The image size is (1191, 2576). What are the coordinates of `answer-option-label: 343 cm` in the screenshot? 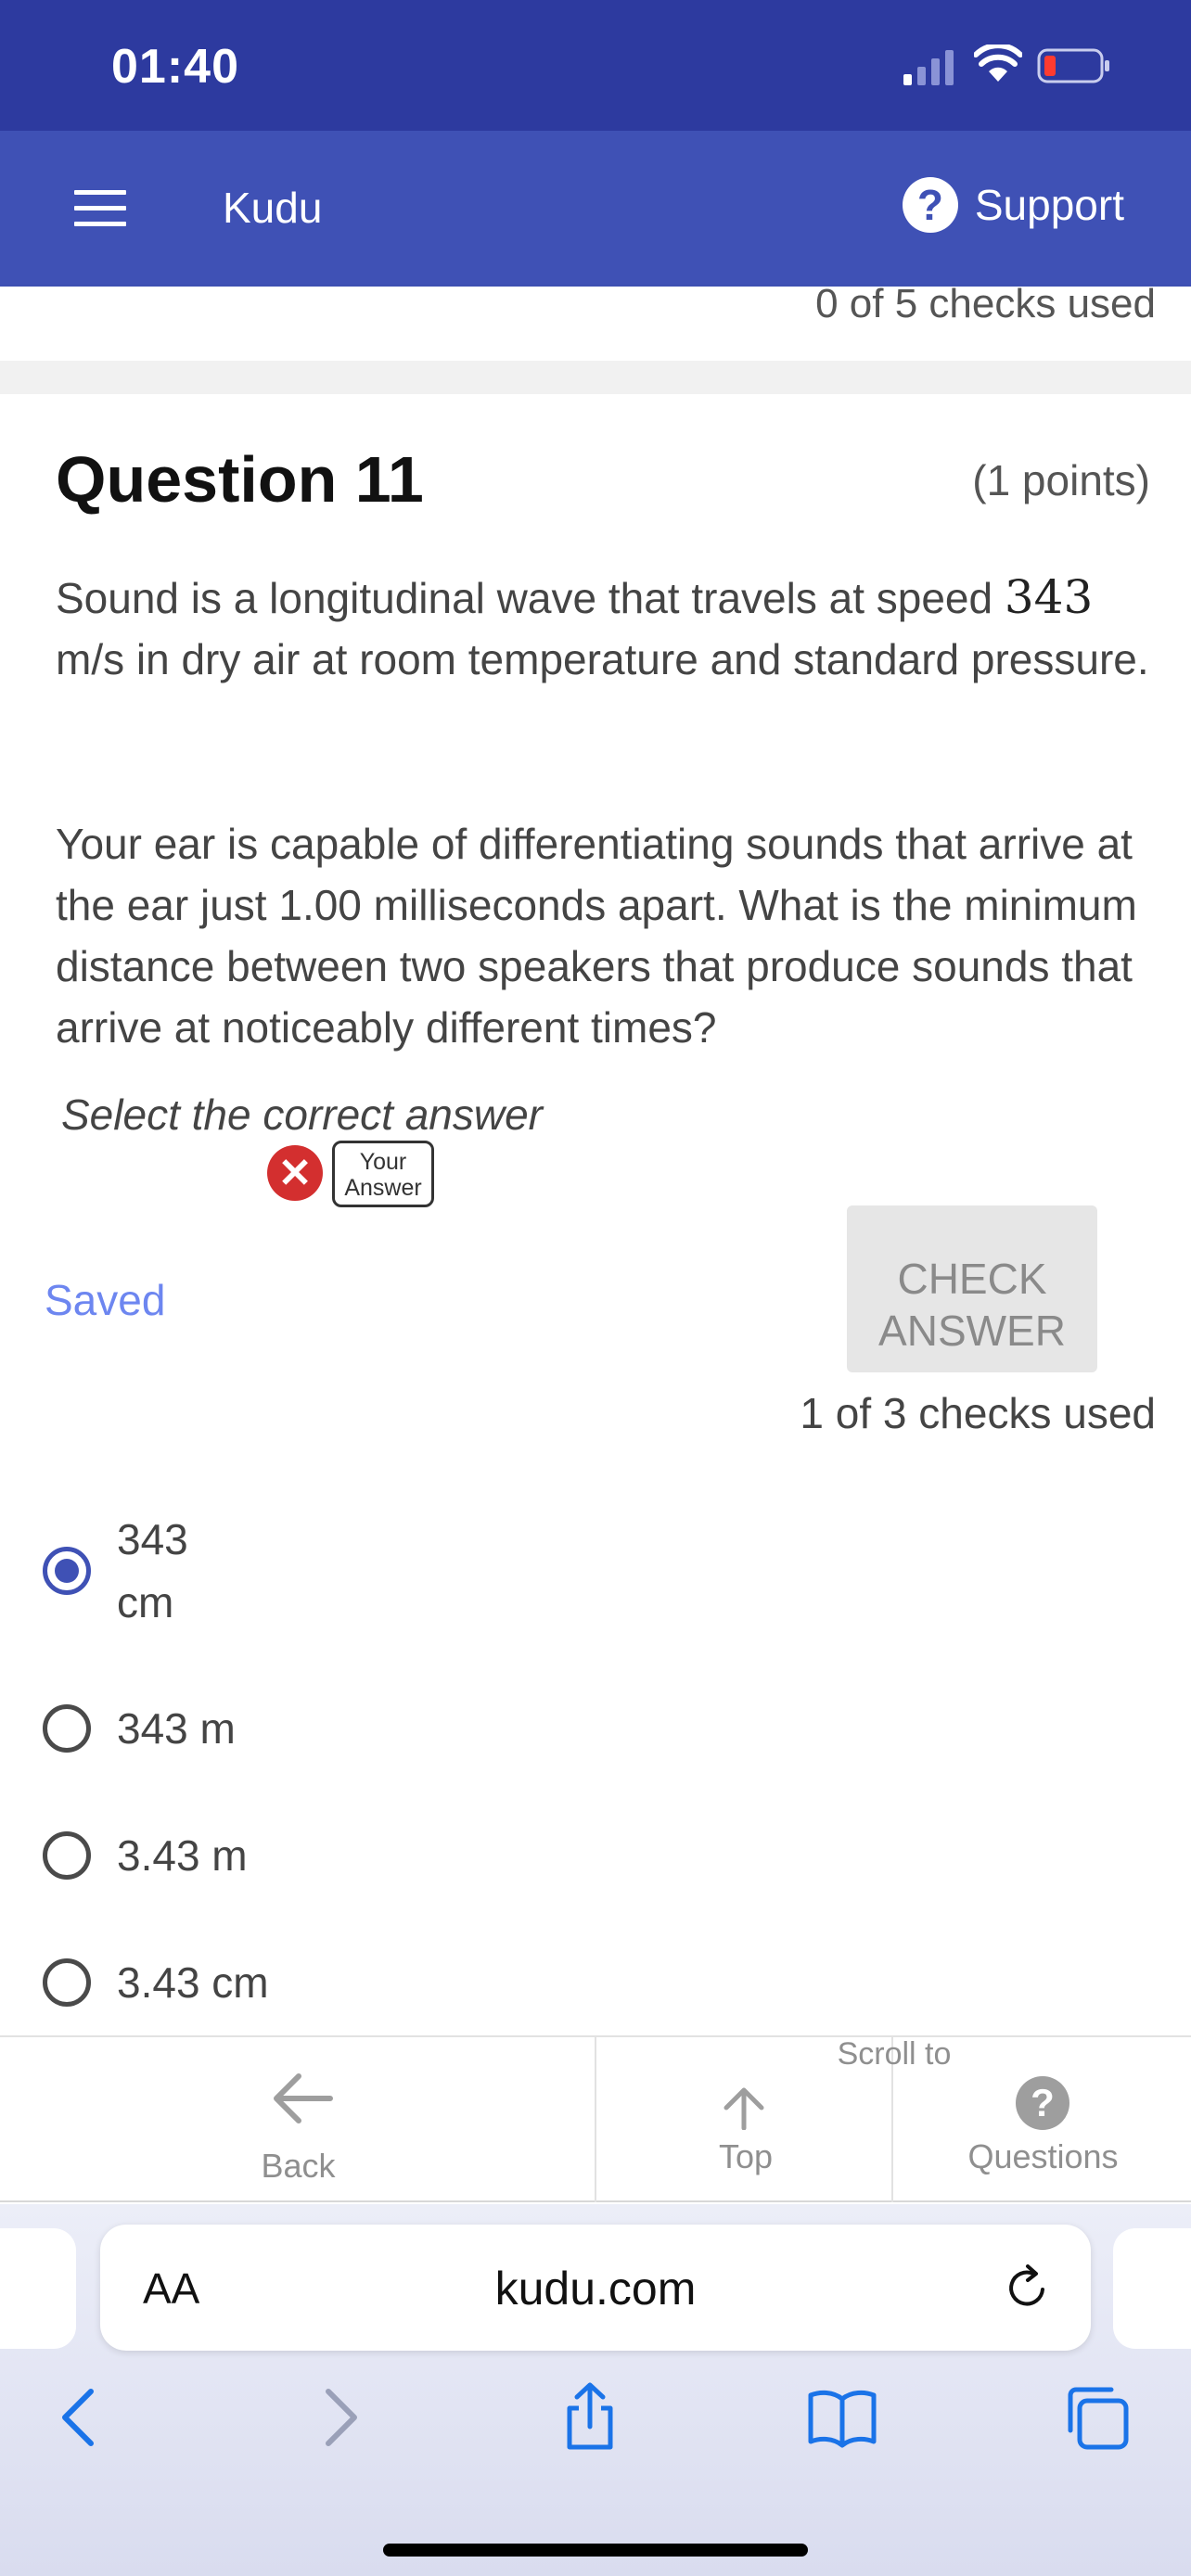 It's located at (152, 1571).